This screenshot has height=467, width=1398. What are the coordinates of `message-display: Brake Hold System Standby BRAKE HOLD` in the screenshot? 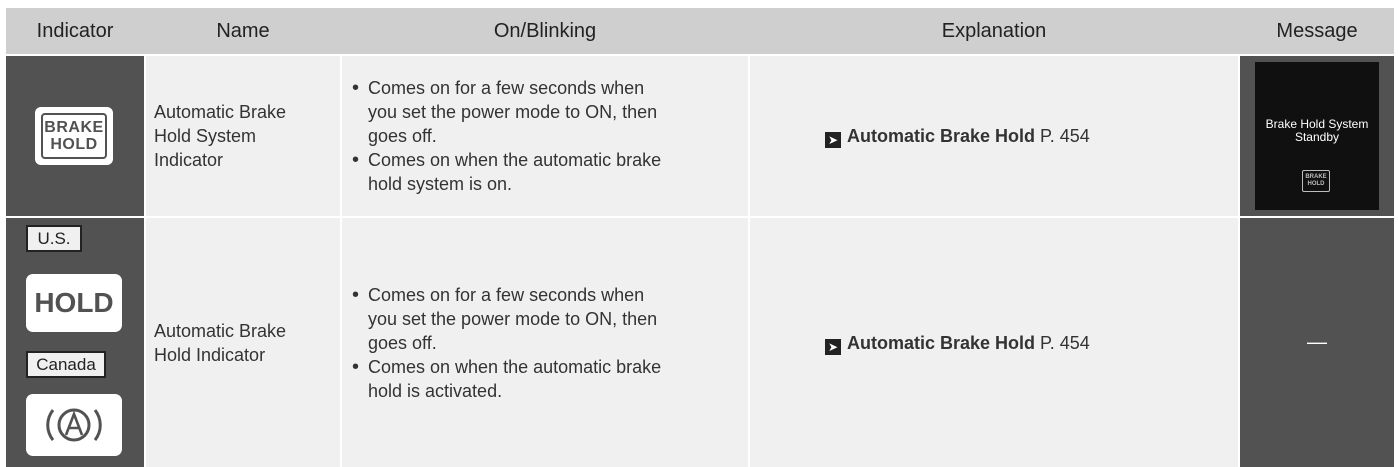 It's located at (1317, 136).